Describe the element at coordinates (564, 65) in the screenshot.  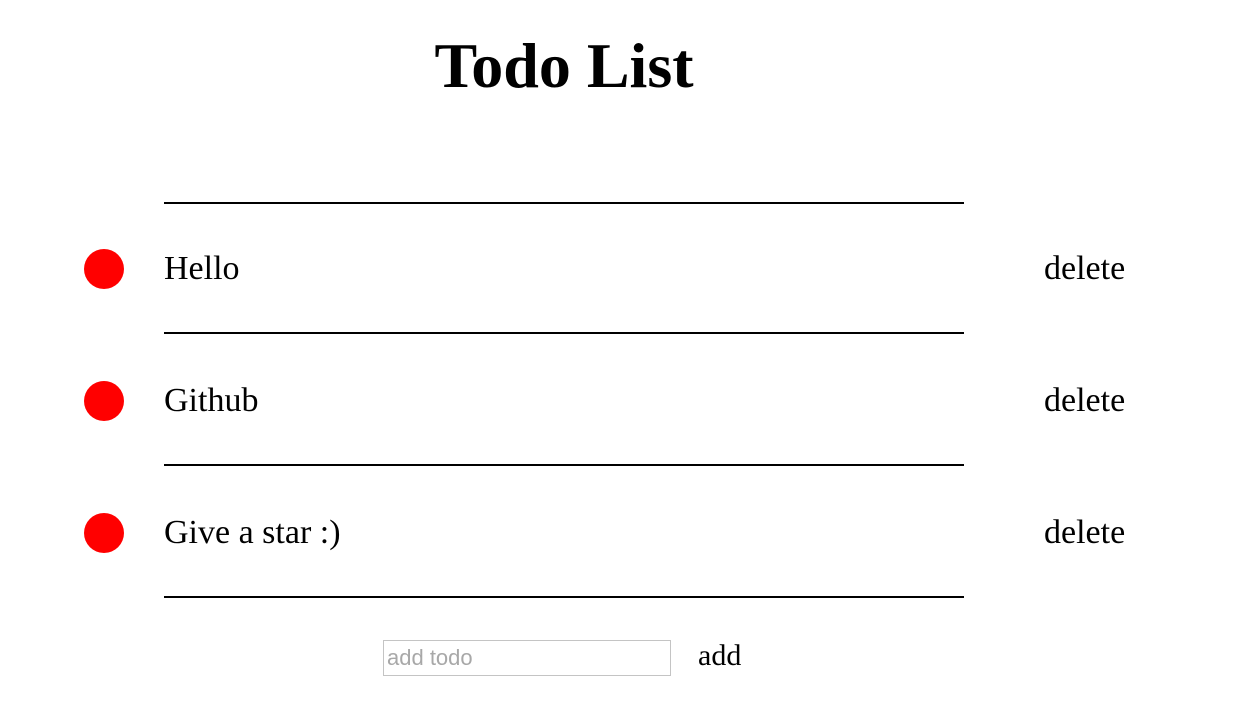
I see `page-title: Todo List` at that location.